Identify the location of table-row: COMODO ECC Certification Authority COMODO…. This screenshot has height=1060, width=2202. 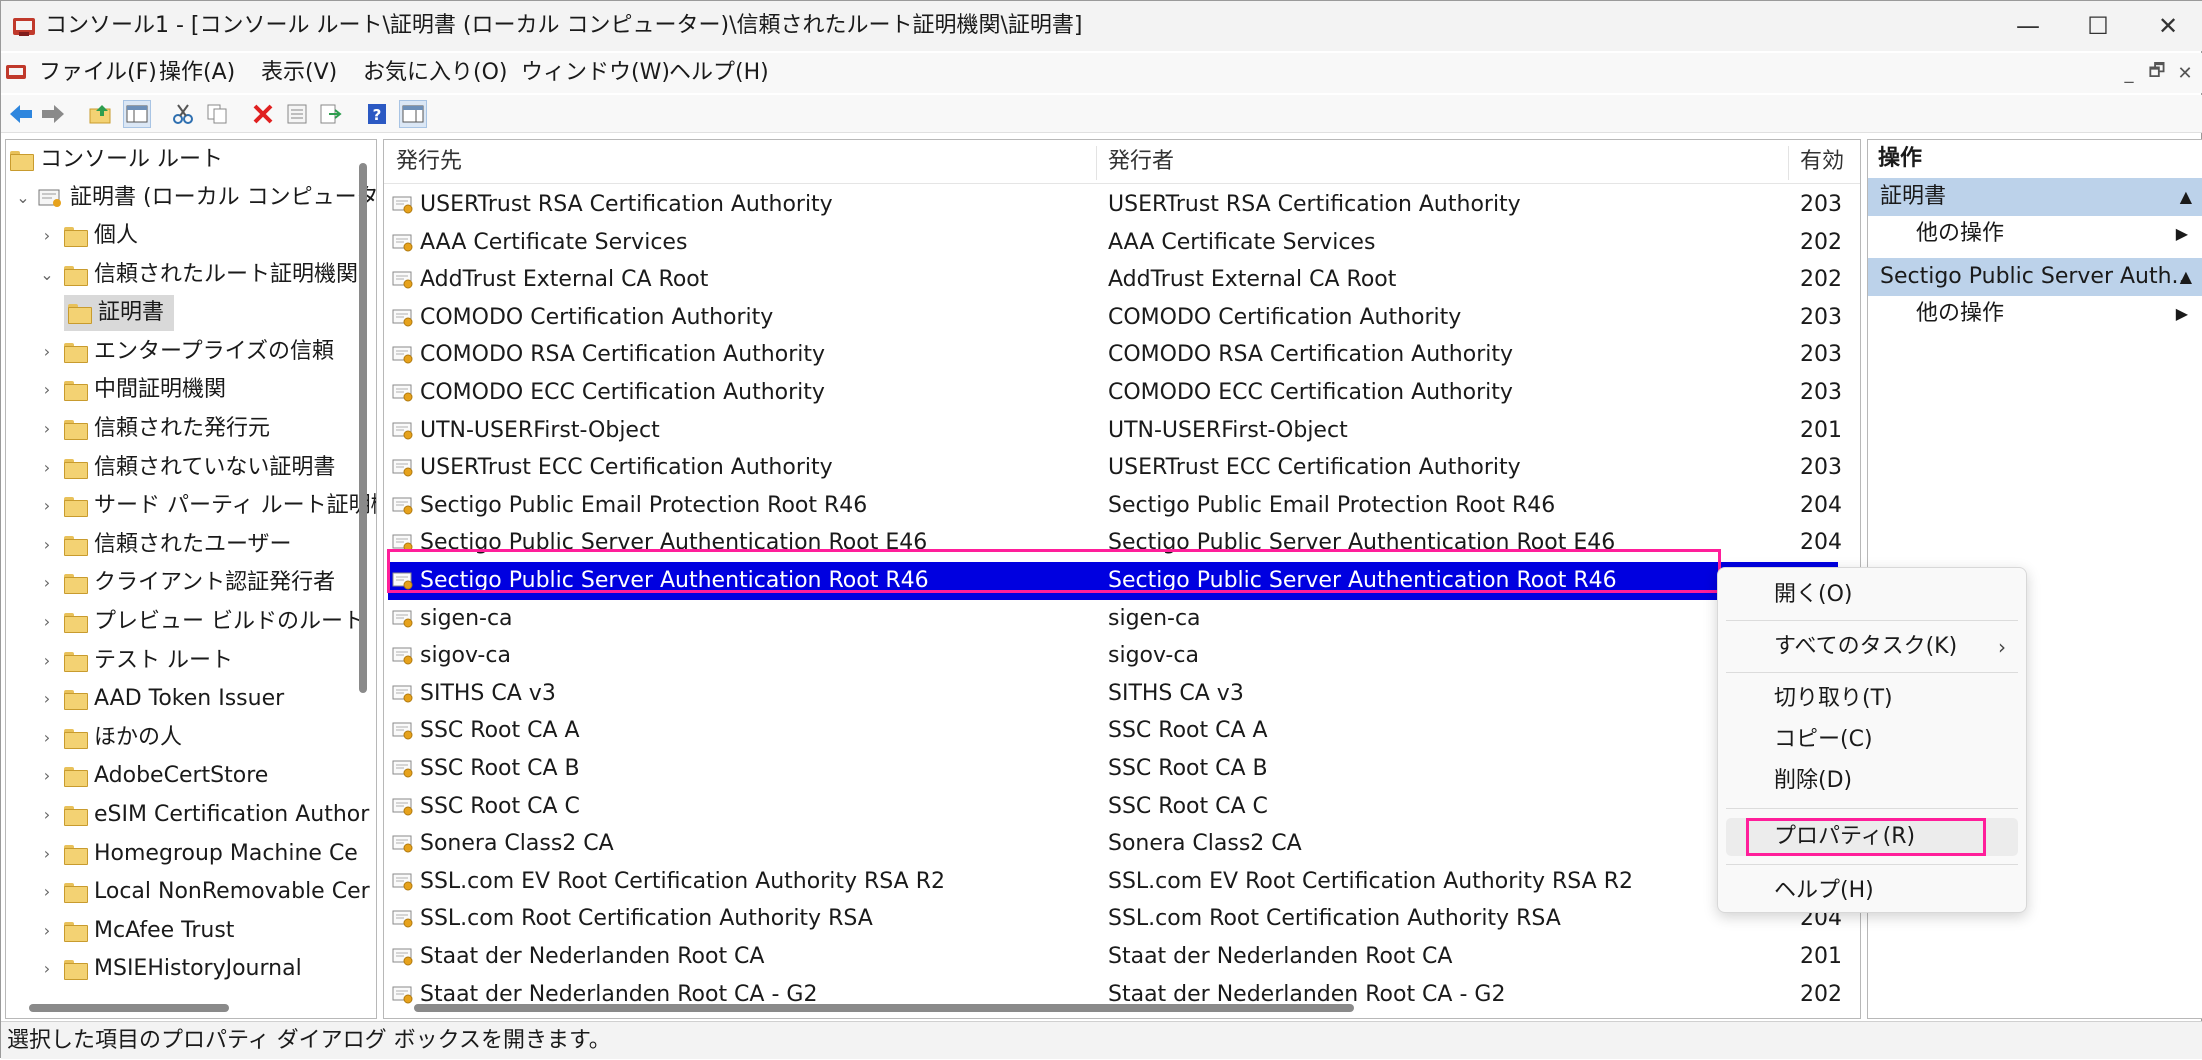
(1122, 393).